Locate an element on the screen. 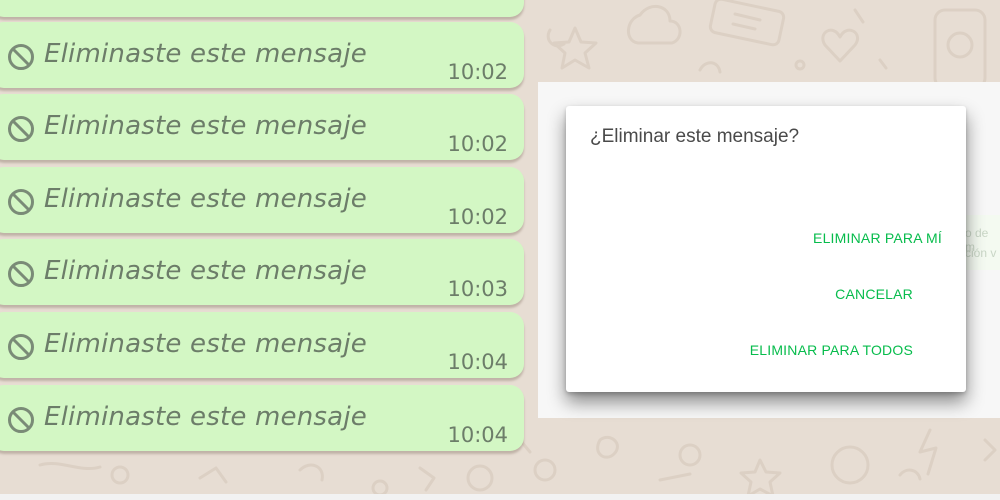 The height and width of the screenshot is (500, 1000). background-snippet: ción v is located at coordinates (981, 253).